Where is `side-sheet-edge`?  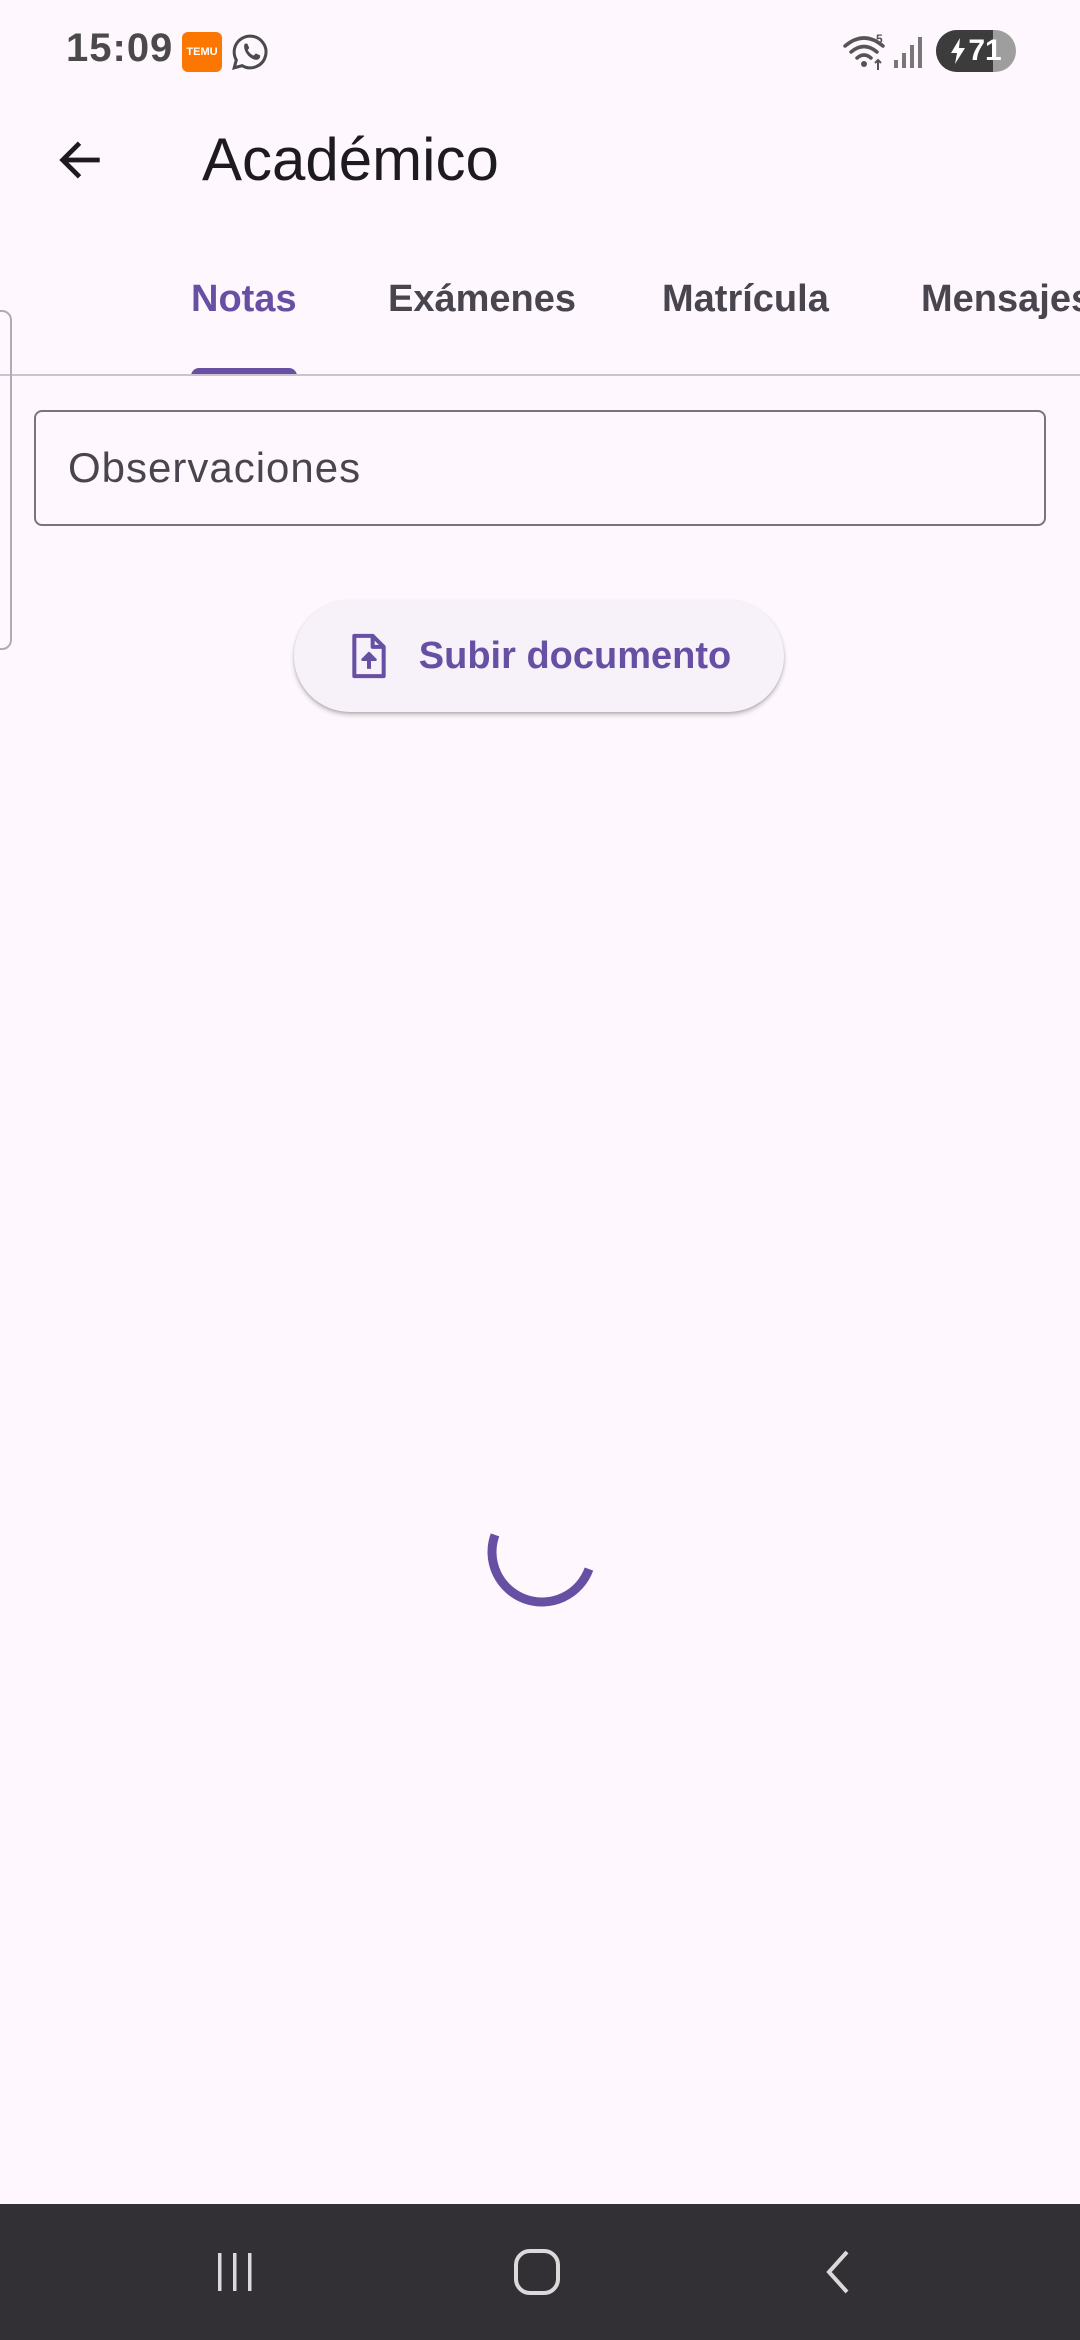
side-sheet-edge is located at coordinates (6, 480).